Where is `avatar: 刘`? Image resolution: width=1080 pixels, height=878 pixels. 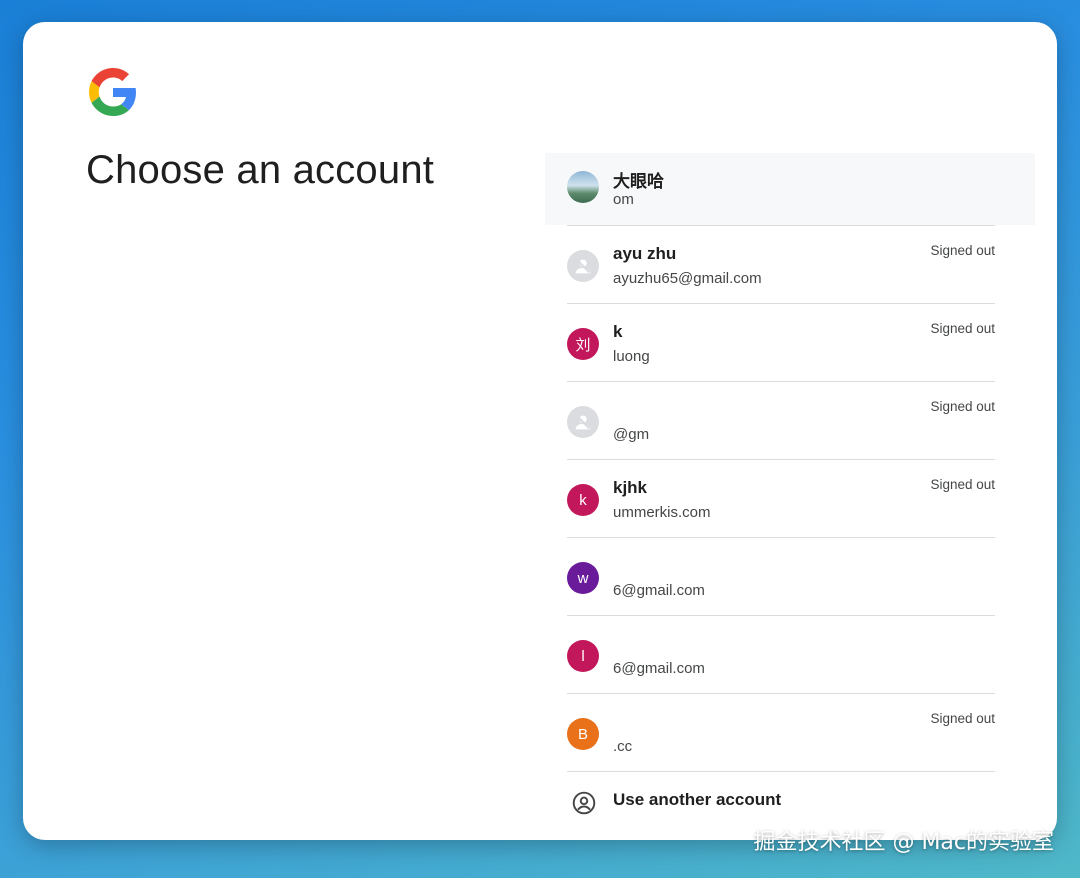 avatar: 刘 is located at coordinates (583, 344).